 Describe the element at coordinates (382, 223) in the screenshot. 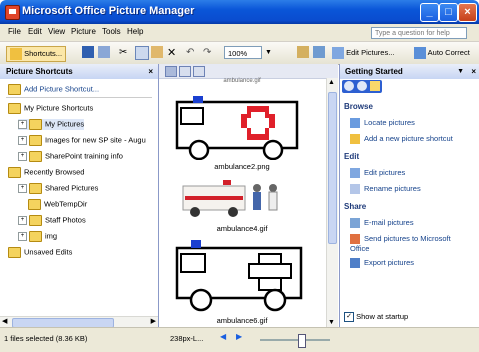

I see `email-pictures-link: E-mail pictures` at that location.